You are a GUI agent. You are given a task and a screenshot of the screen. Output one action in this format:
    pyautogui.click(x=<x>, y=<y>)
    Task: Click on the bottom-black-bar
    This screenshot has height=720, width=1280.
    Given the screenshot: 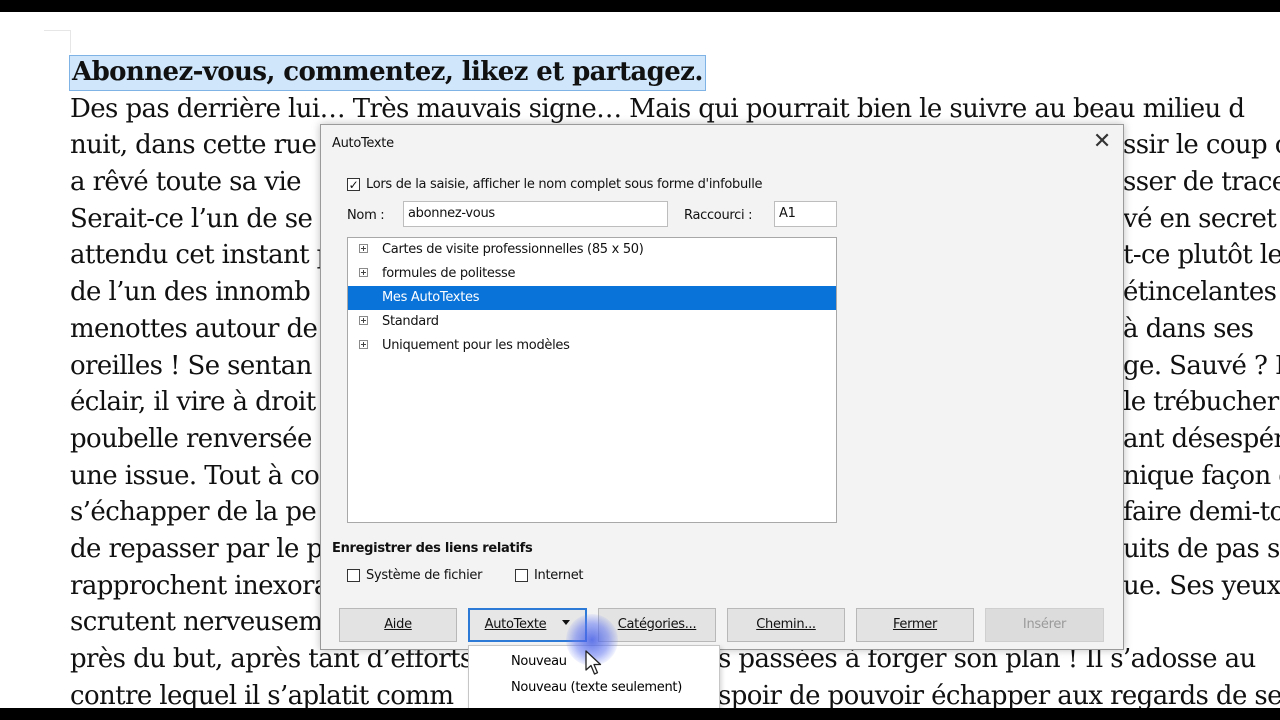 What is the action you would take?
    pyautogui.click(x=640, y=714)
    